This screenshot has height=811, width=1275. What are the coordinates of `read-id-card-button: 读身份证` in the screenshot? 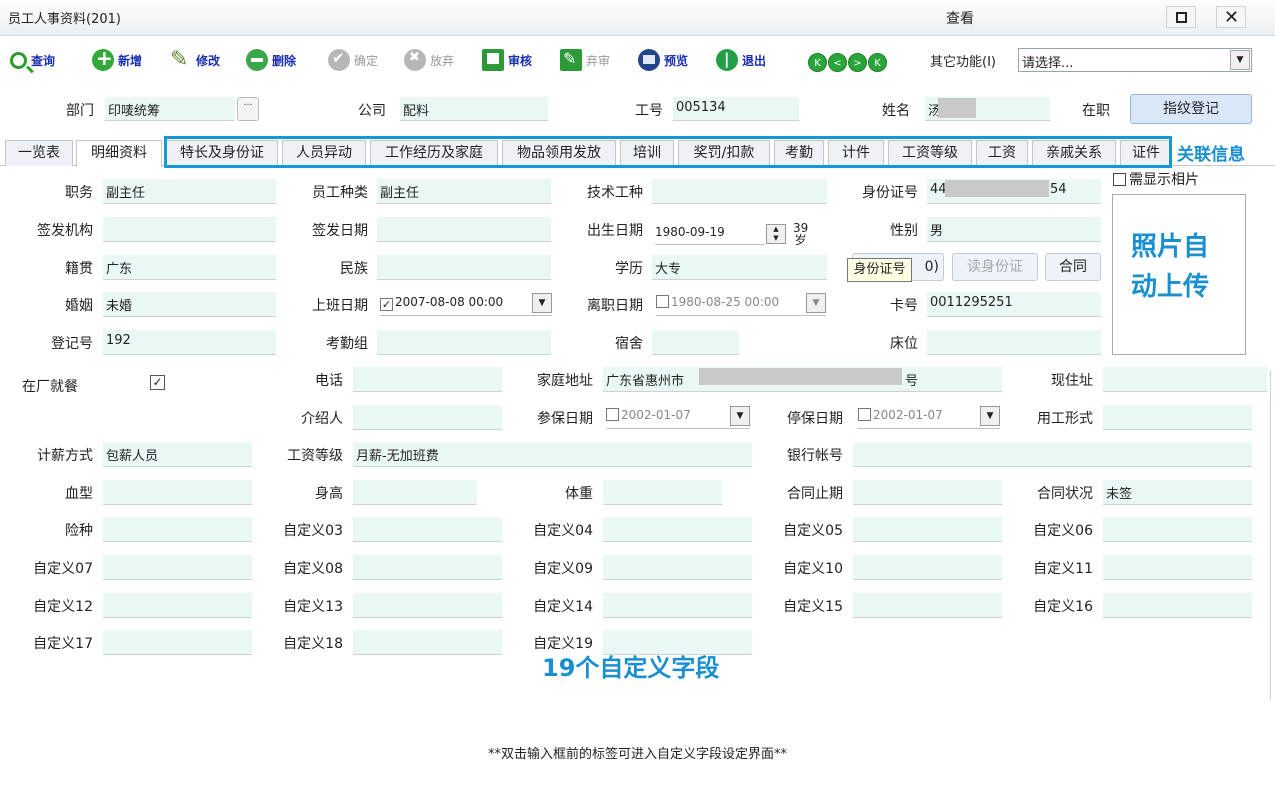 It's located at (995, 267).